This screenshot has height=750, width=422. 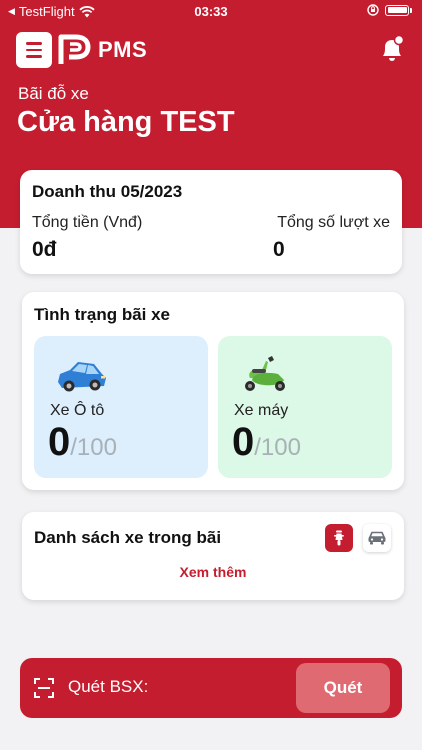 I want to click on car-filter-button, so click(x=377, y=538).